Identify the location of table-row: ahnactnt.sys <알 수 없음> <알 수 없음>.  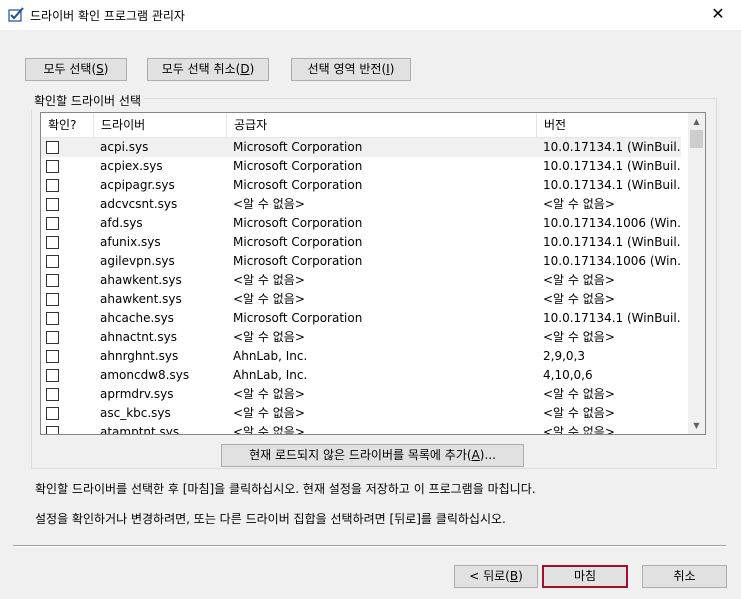
(361, 337).